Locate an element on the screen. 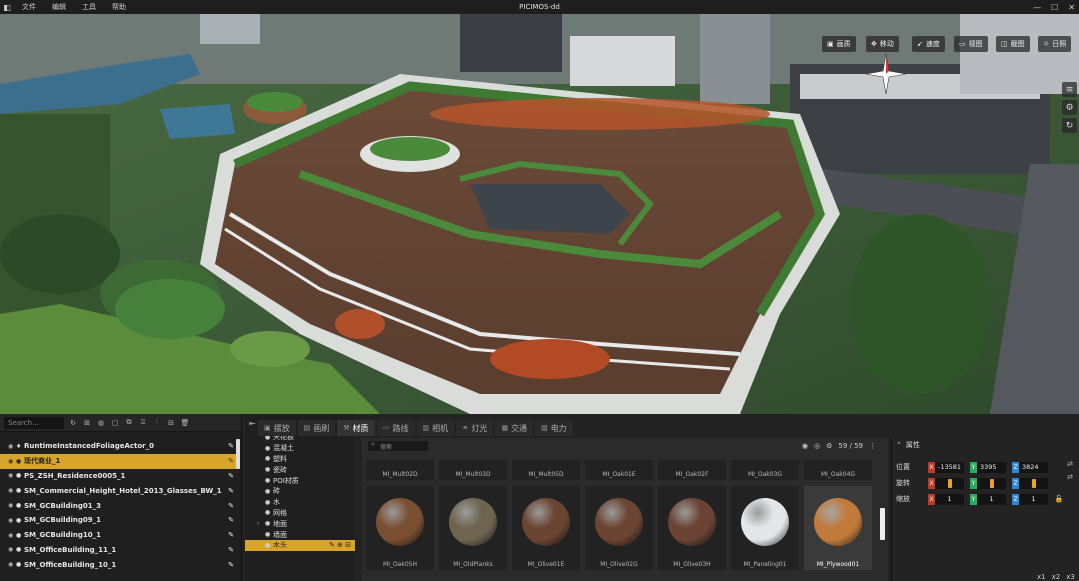 The height and width of the screenshot is (581, 1079). asset-tile: MI_OldPlanks is located at coordinates (473, 528).